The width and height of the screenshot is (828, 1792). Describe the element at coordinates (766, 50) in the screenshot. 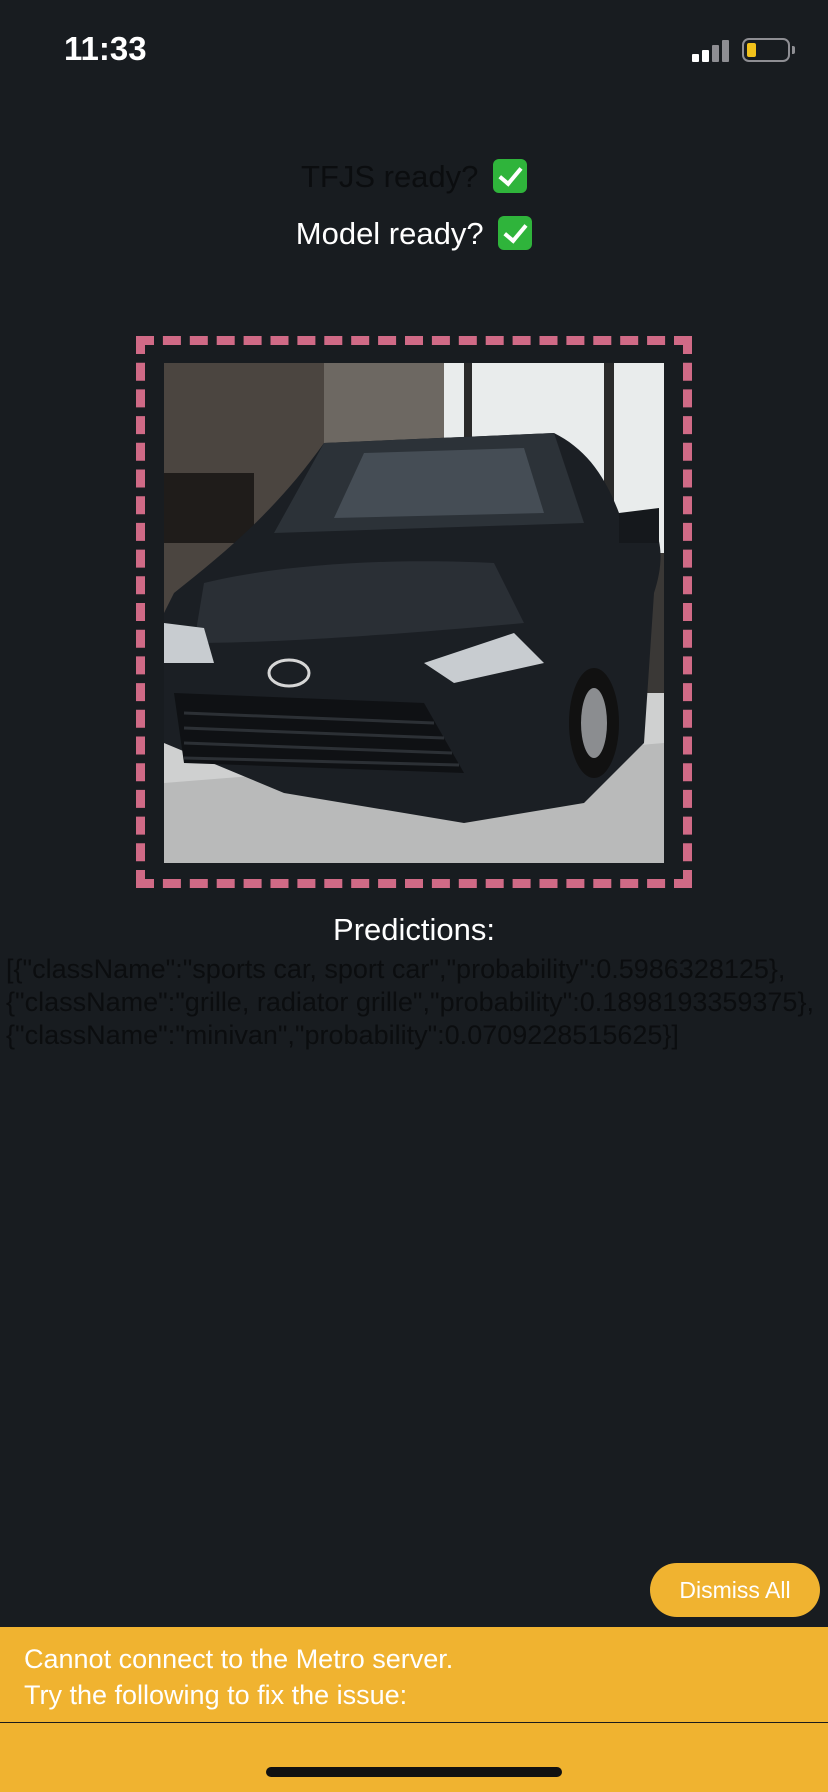

I see `battery-icon` at that location.